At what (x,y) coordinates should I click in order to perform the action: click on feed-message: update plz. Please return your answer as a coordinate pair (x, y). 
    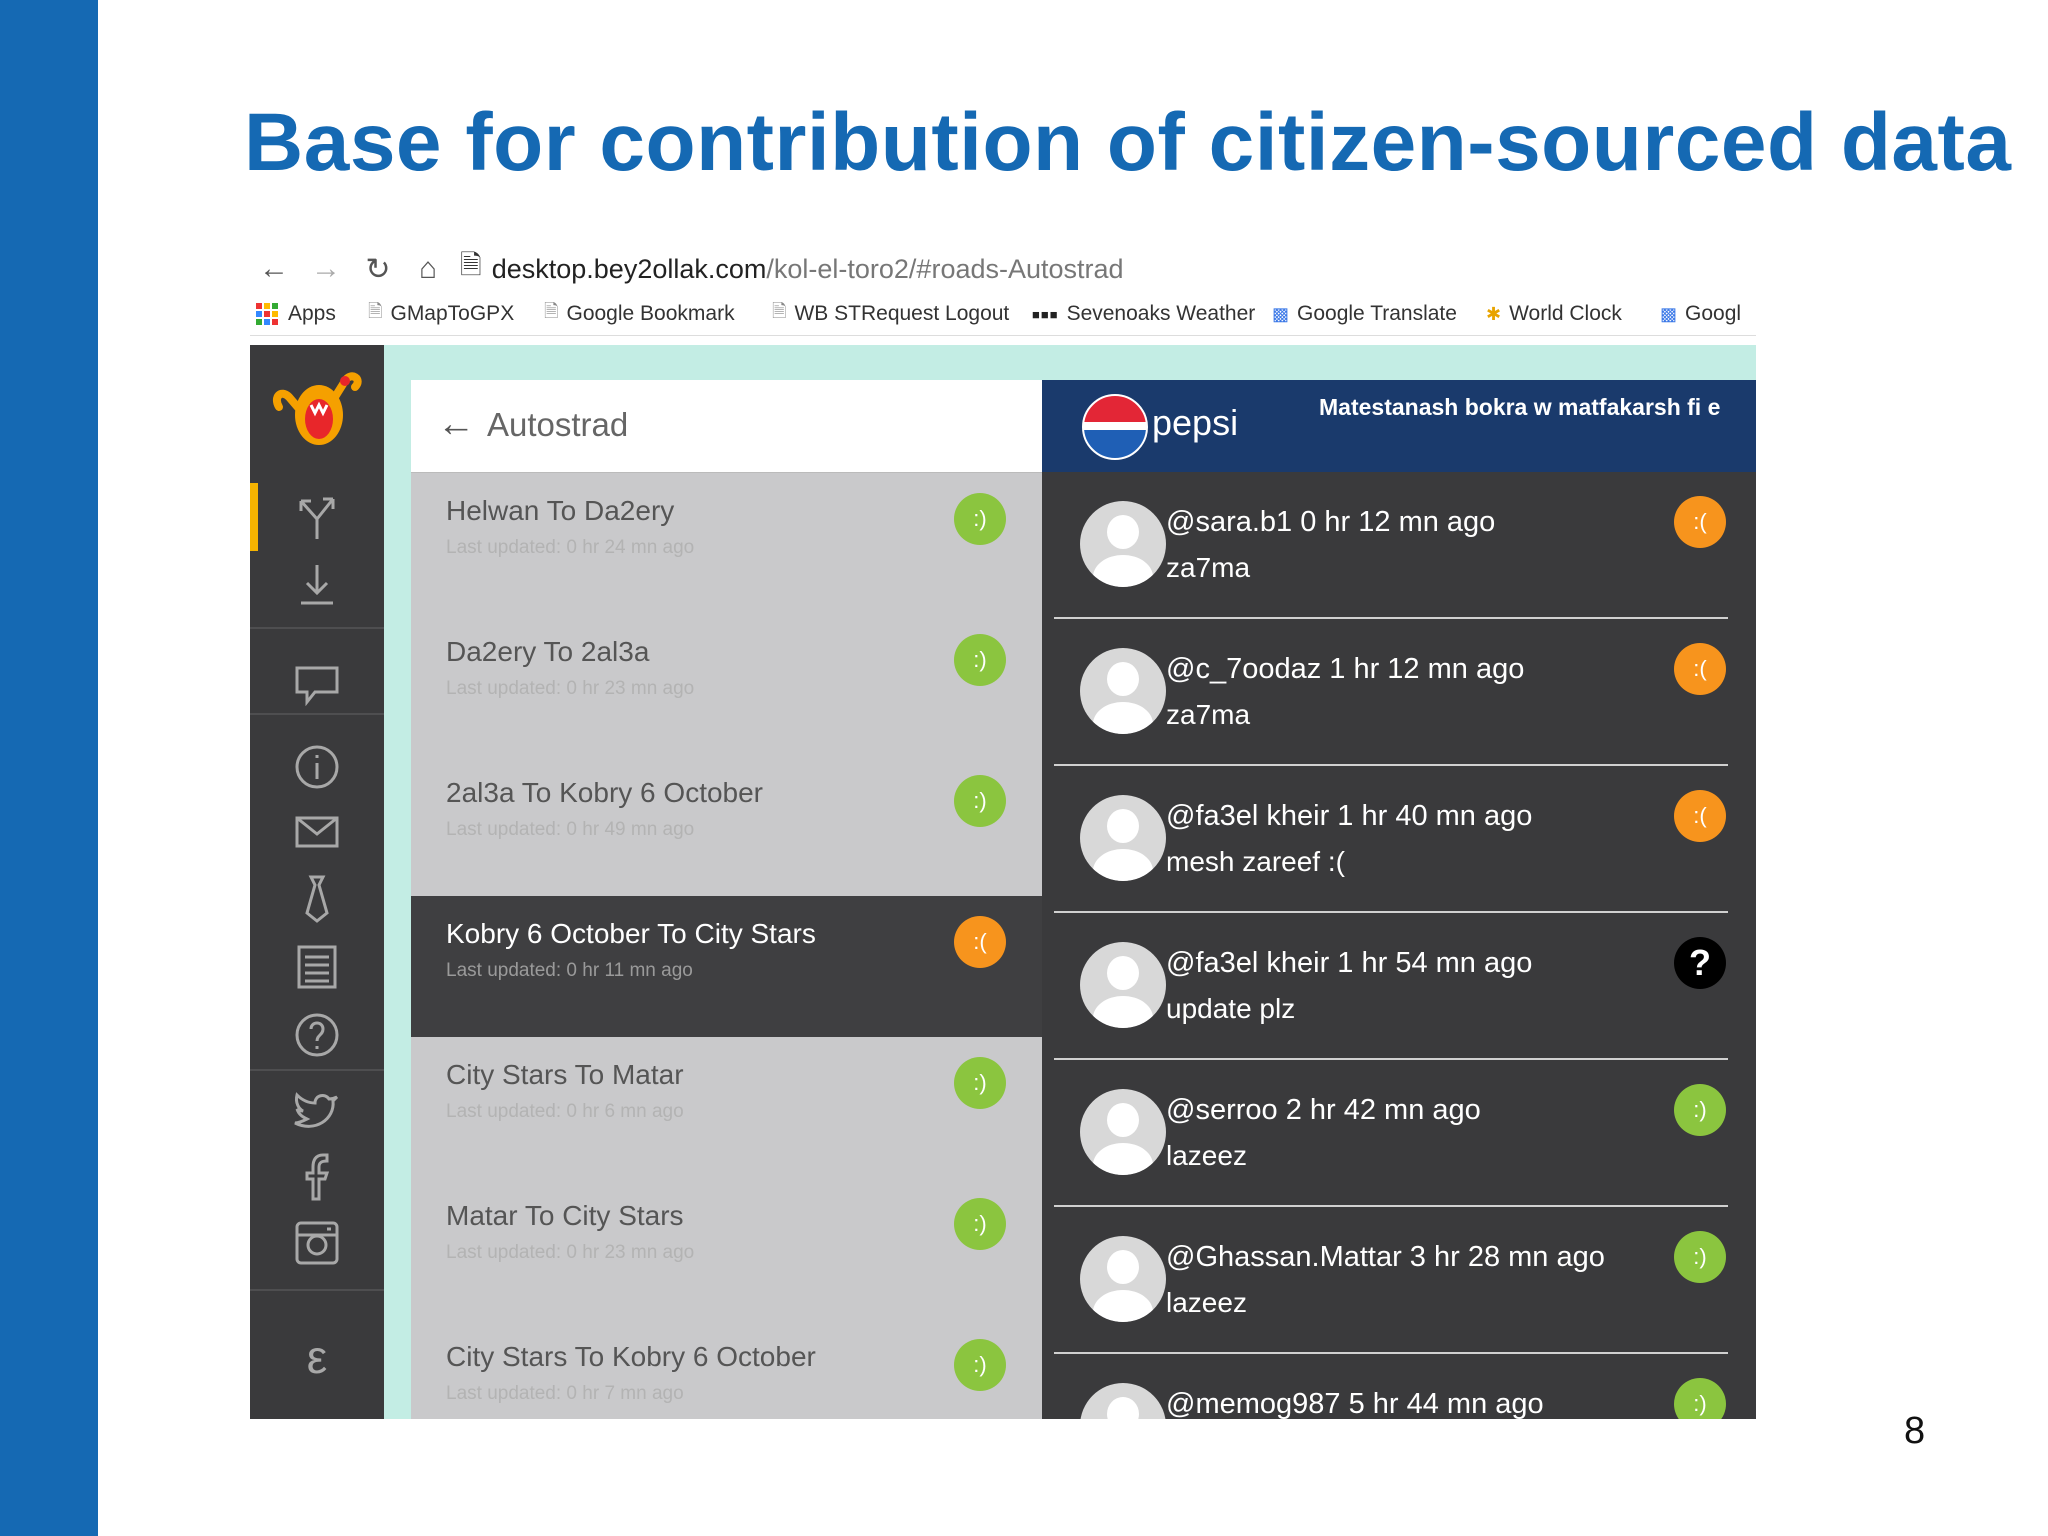
    Looking at the image, I should click on (1231, 1008).